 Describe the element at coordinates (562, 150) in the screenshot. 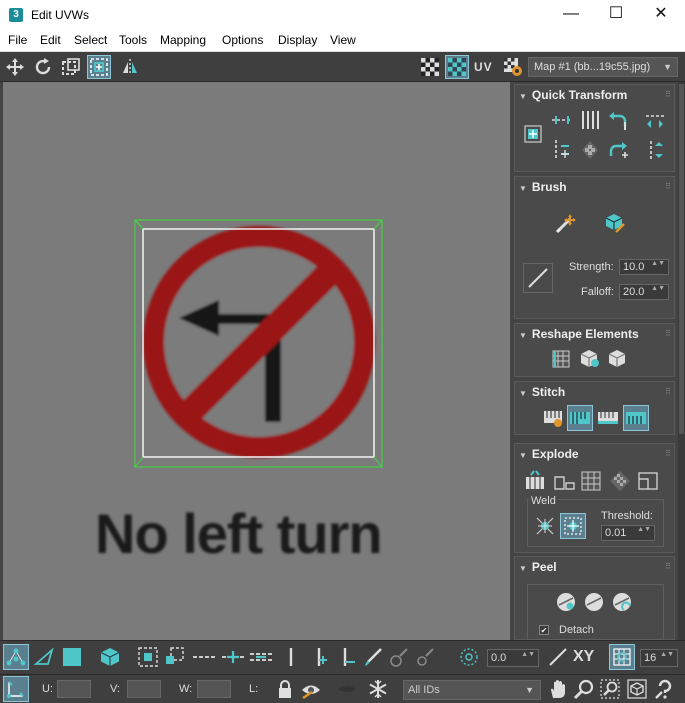

I see `align-vertical-button` at that location.